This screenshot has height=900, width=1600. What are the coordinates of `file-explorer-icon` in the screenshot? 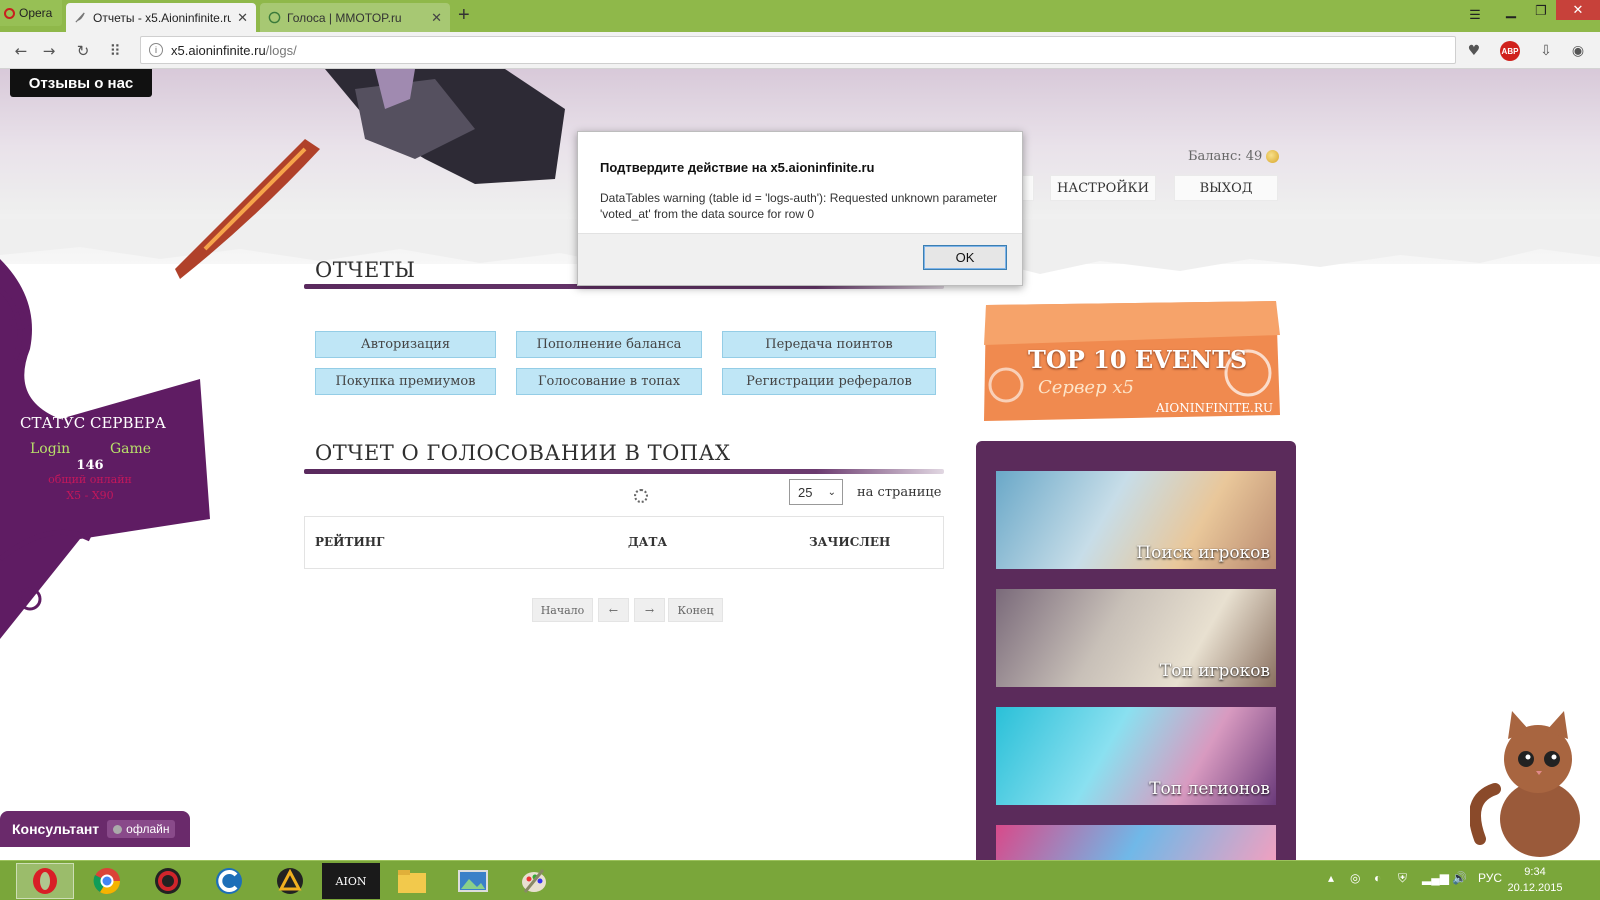 It's located at (412, 881).